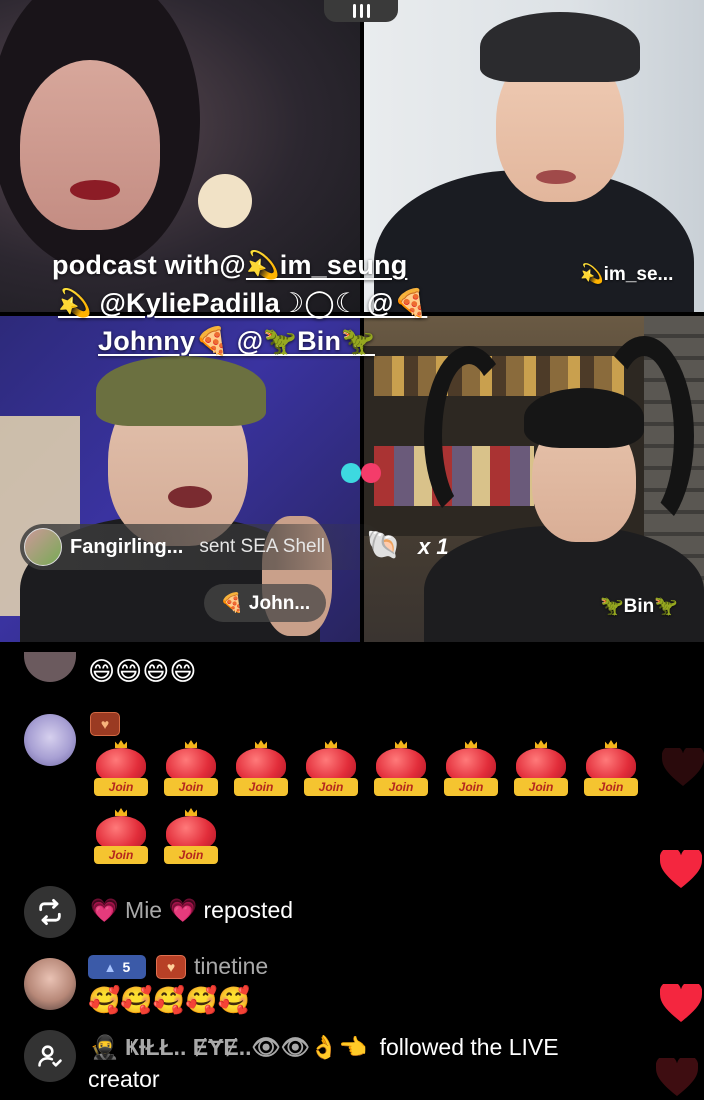  Describe the element at coordinates (143, 910) in the screenshot. I see `repost-user-name: Mie` at that location.